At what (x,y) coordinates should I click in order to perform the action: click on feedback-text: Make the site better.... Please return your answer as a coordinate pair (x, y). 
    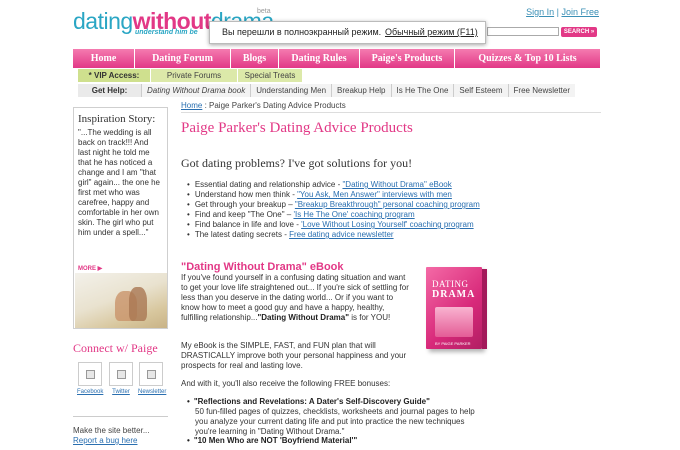
    Looking at the image, I should click on (111, 430).